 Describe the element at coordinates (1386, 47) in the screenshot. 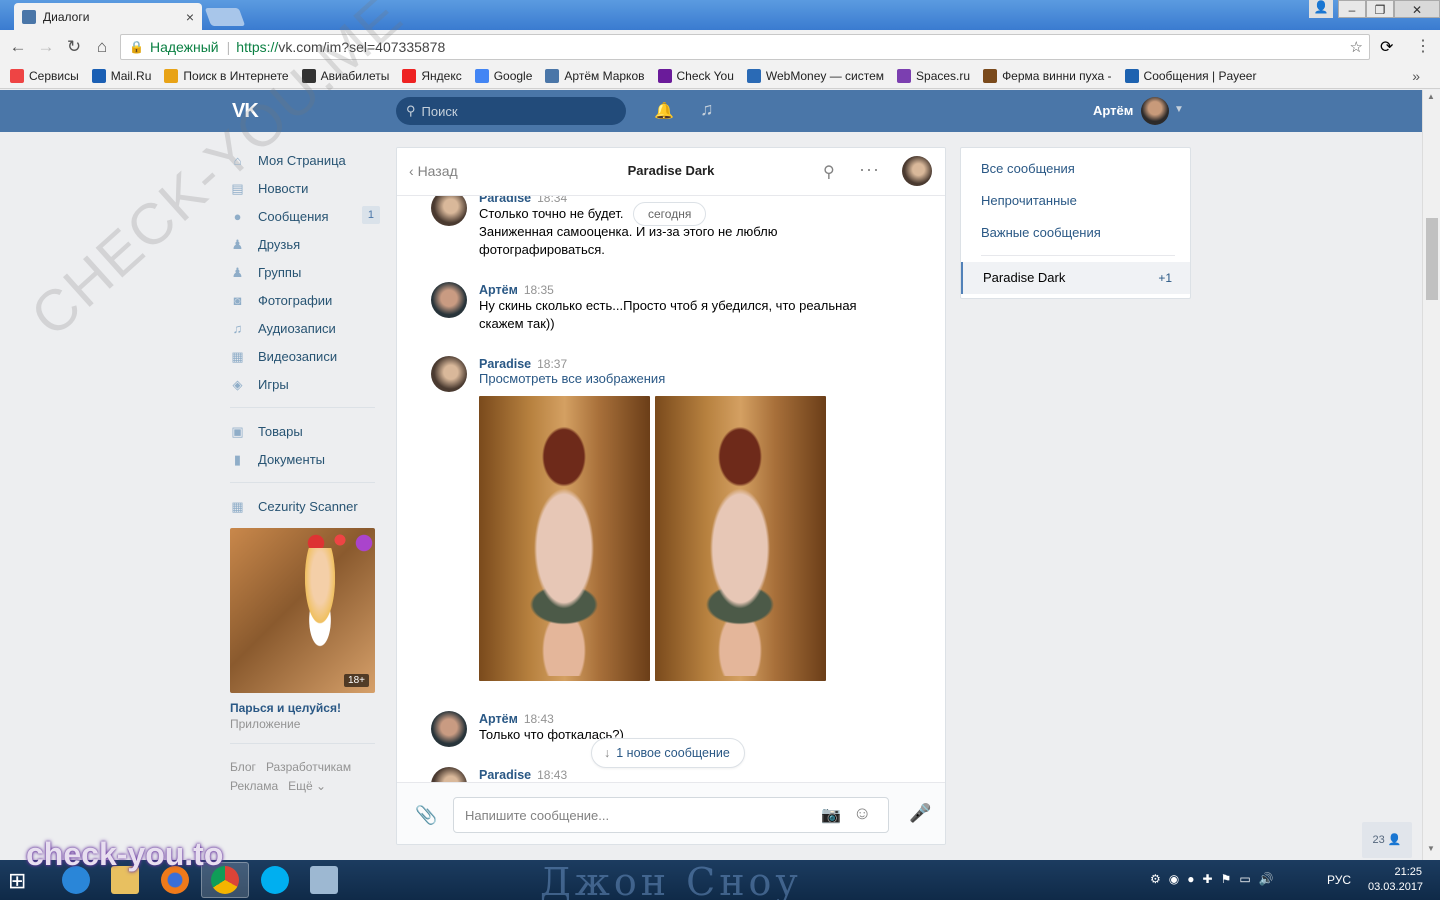

I see `extension-icon: ⟳` at that location.